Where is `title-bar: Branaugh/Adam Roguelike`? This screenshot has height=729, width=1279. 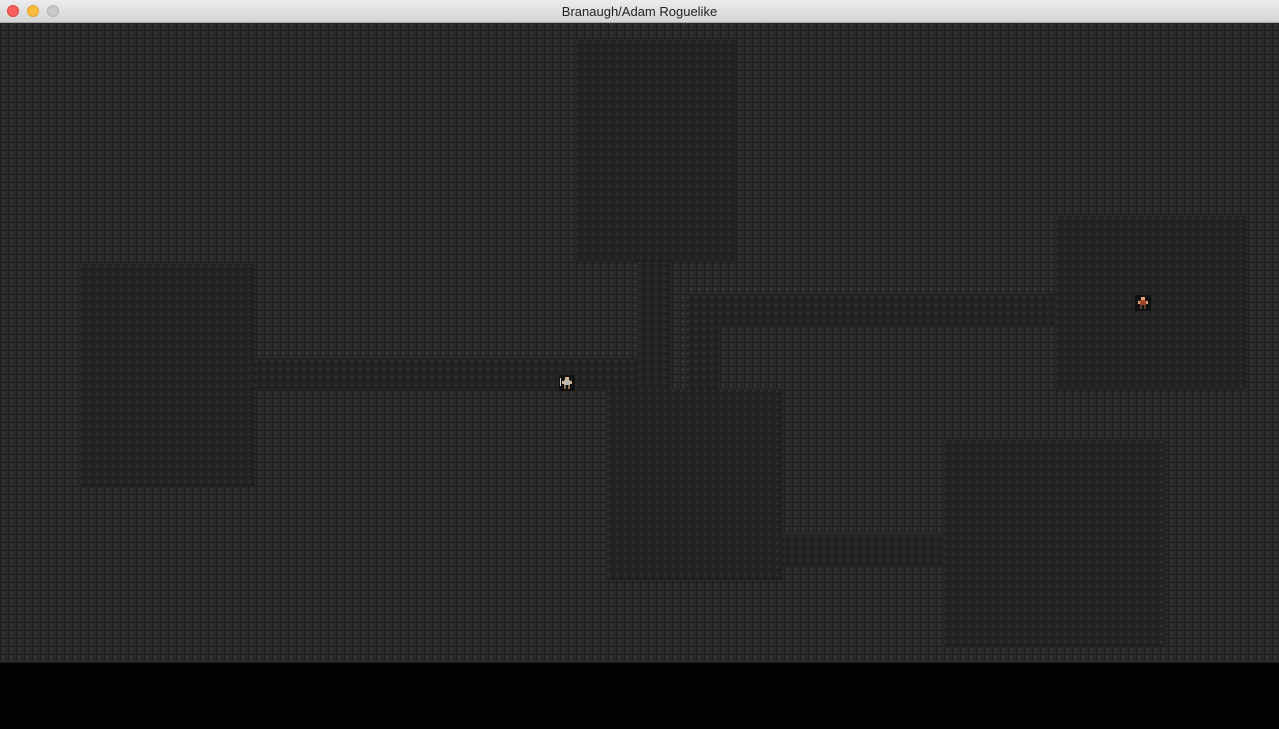
title-bar: Branaugh/Adam Roguelike is located at coordinates (639, 11).